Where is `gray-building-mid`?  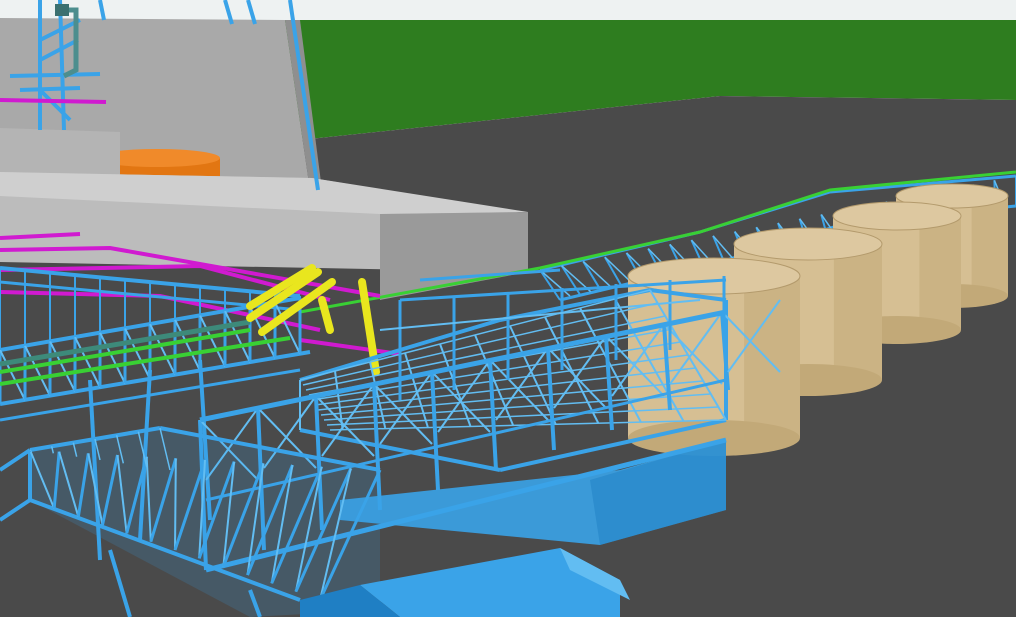 gray-building-mid is located at coordinates (60, 153).